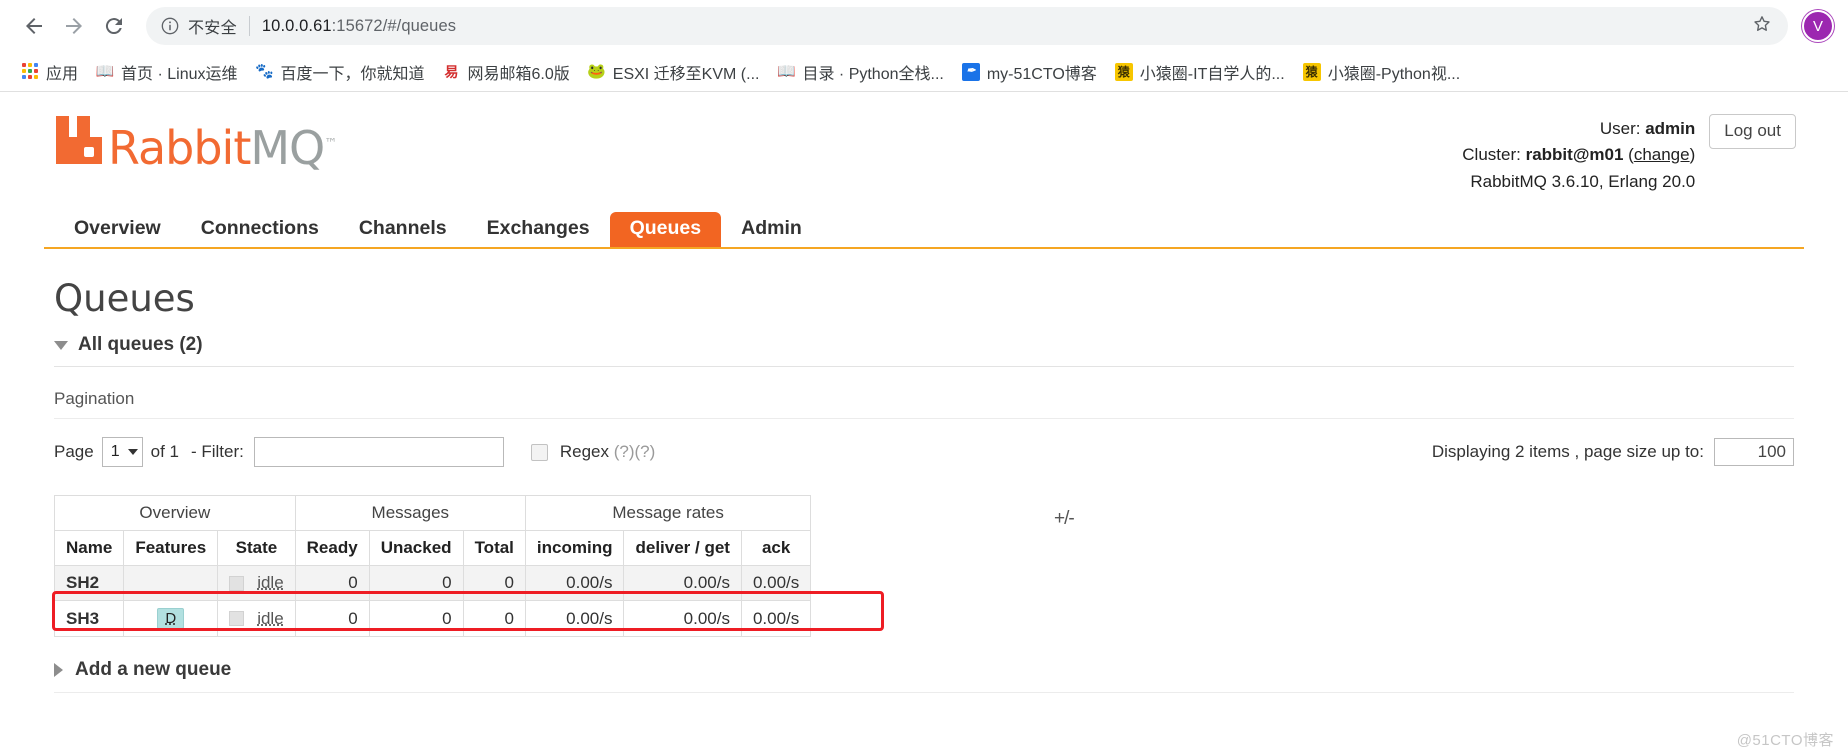 The height and width of the screenshot is (756, 1848). What do you see at coordinates (89, 548) in the screenshot?
I see `column-header-name: Name` at bounding box center [89, 548].